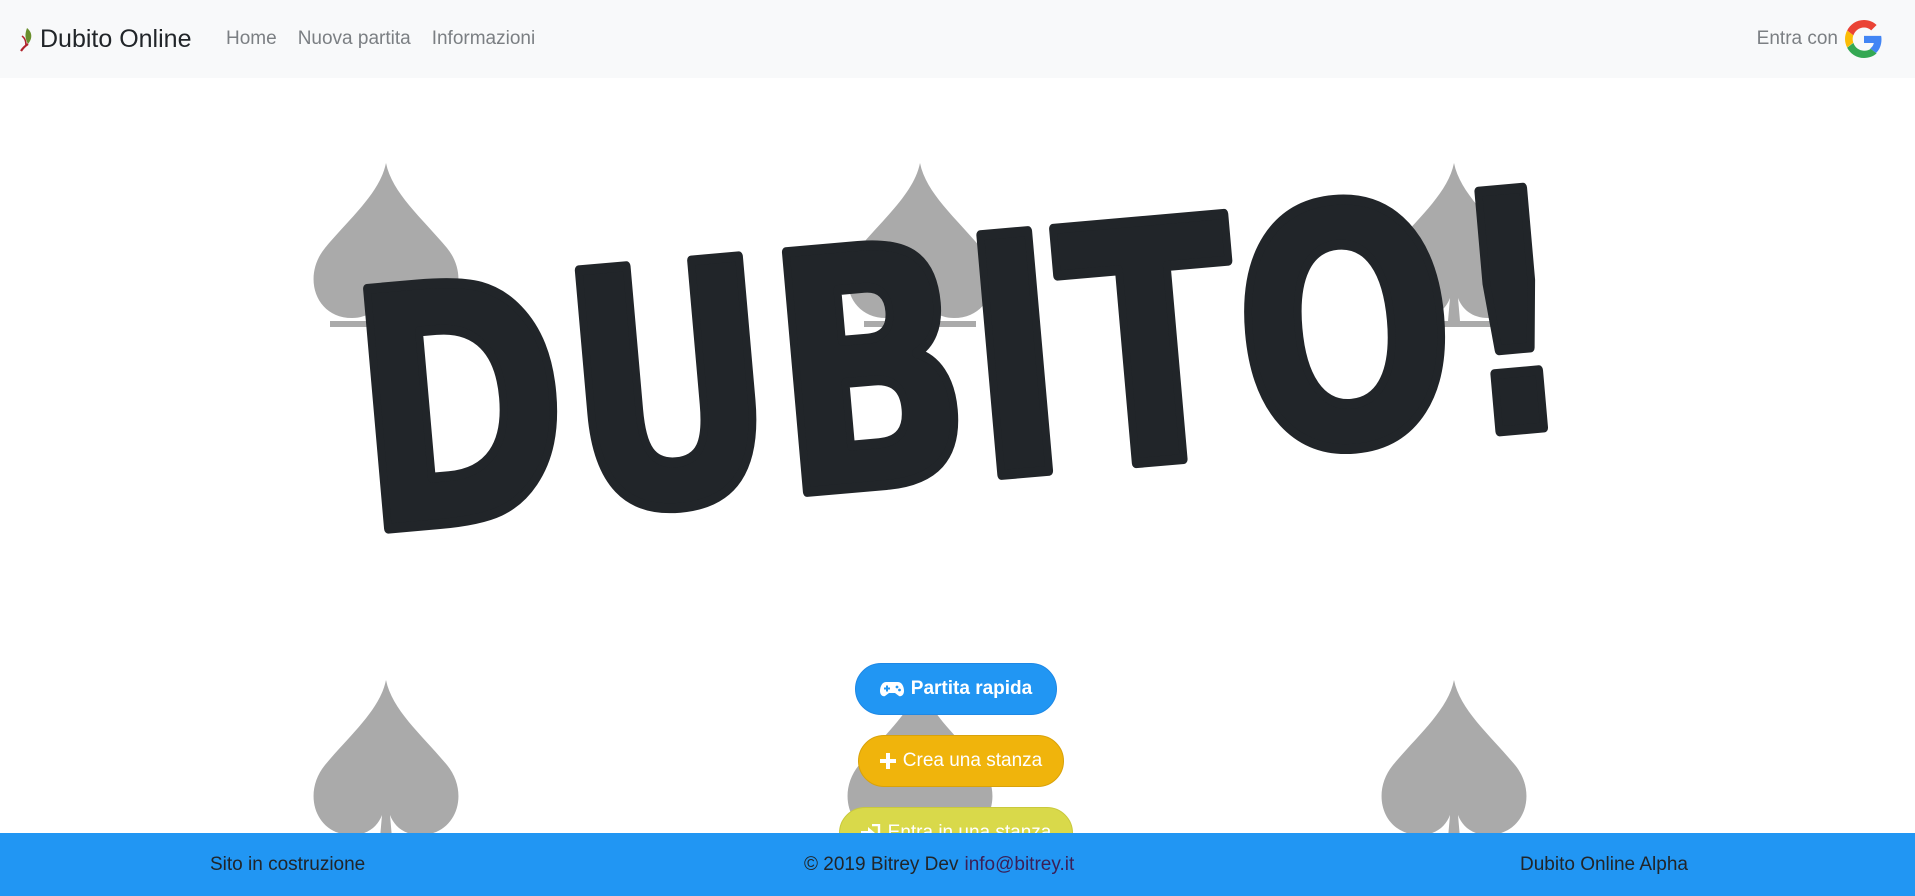  I want to click on brand-link: Dubito Online, so click(104, 39).